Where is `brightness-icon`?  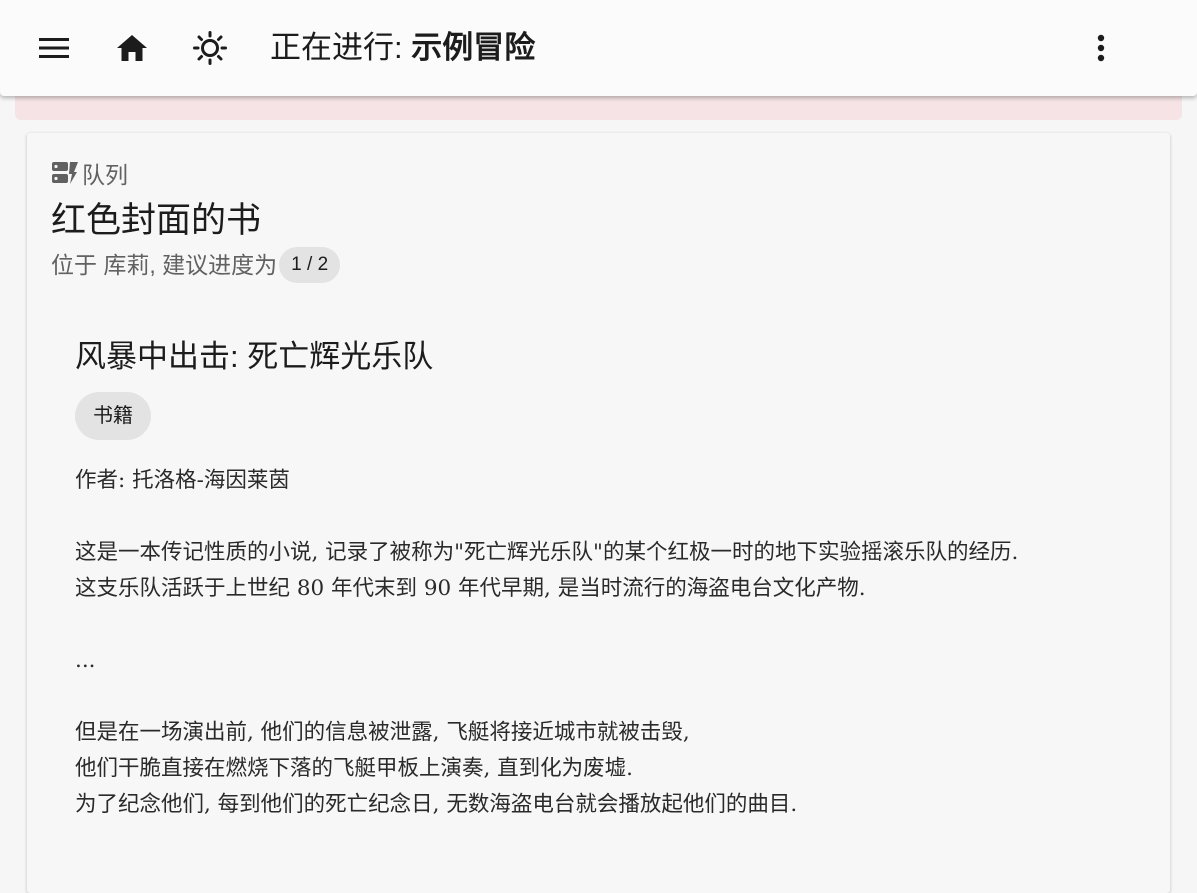 brightness-icon is located at coordinates (210, 48).